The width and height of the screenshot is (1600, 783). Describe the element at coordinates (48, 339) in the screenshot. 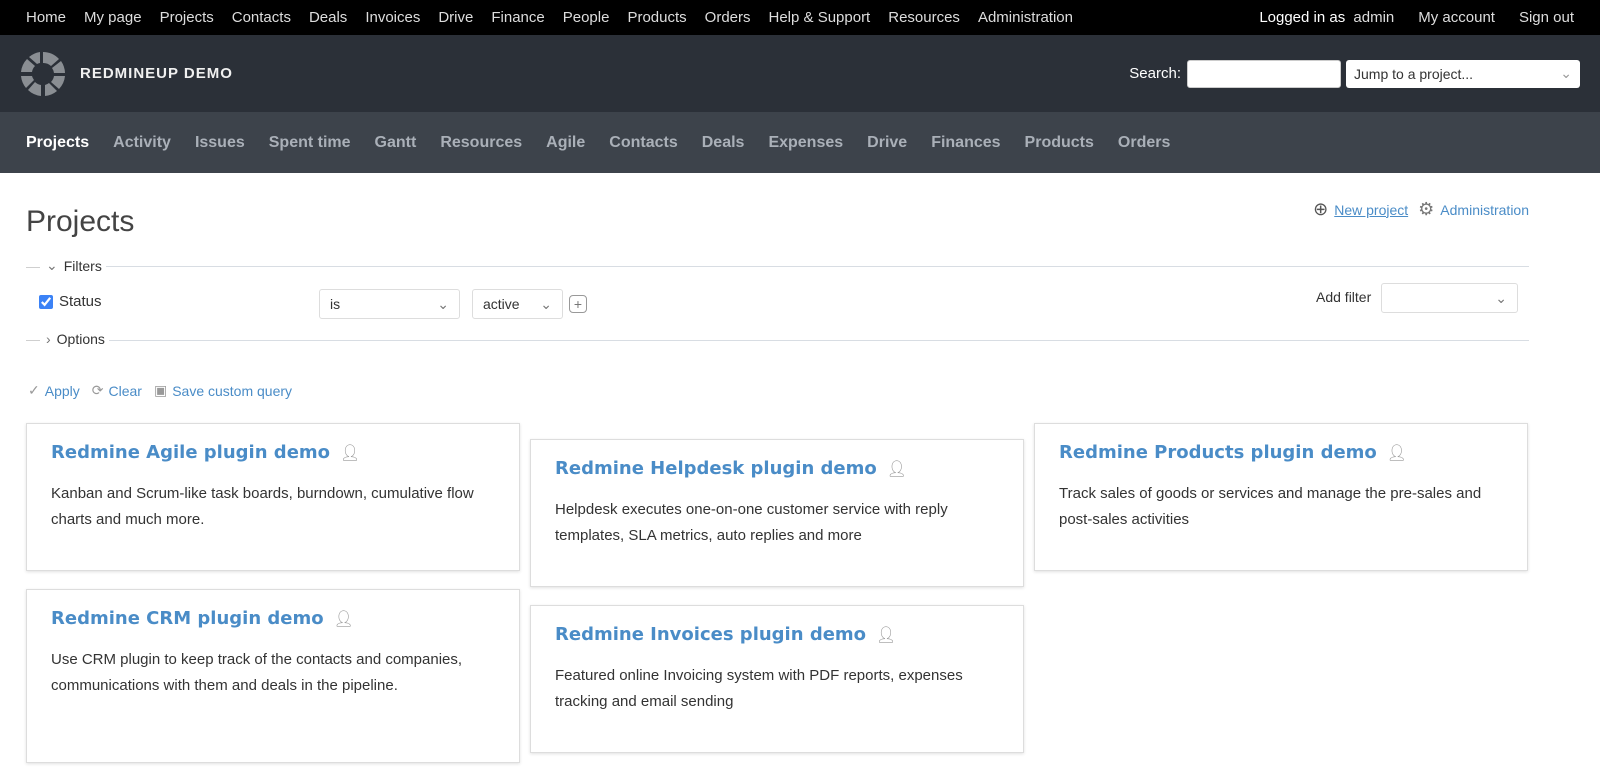

I see `chevron-right-icon: ›` at that location.